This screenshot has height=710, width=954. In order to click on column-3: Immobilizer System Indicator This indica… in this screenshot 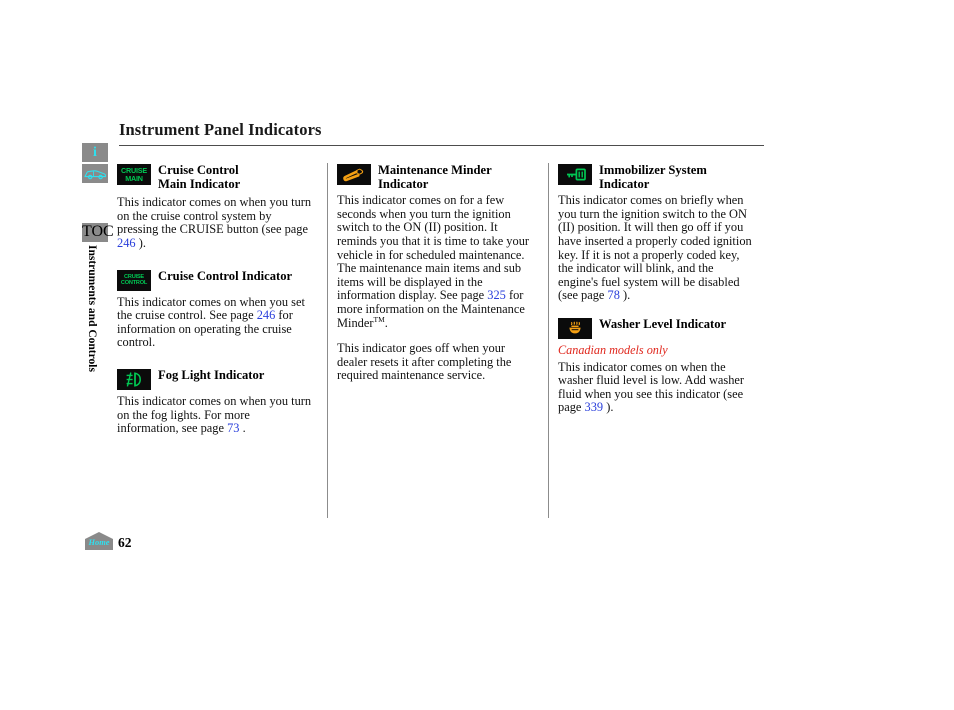, I will do `click(656, 340)`.